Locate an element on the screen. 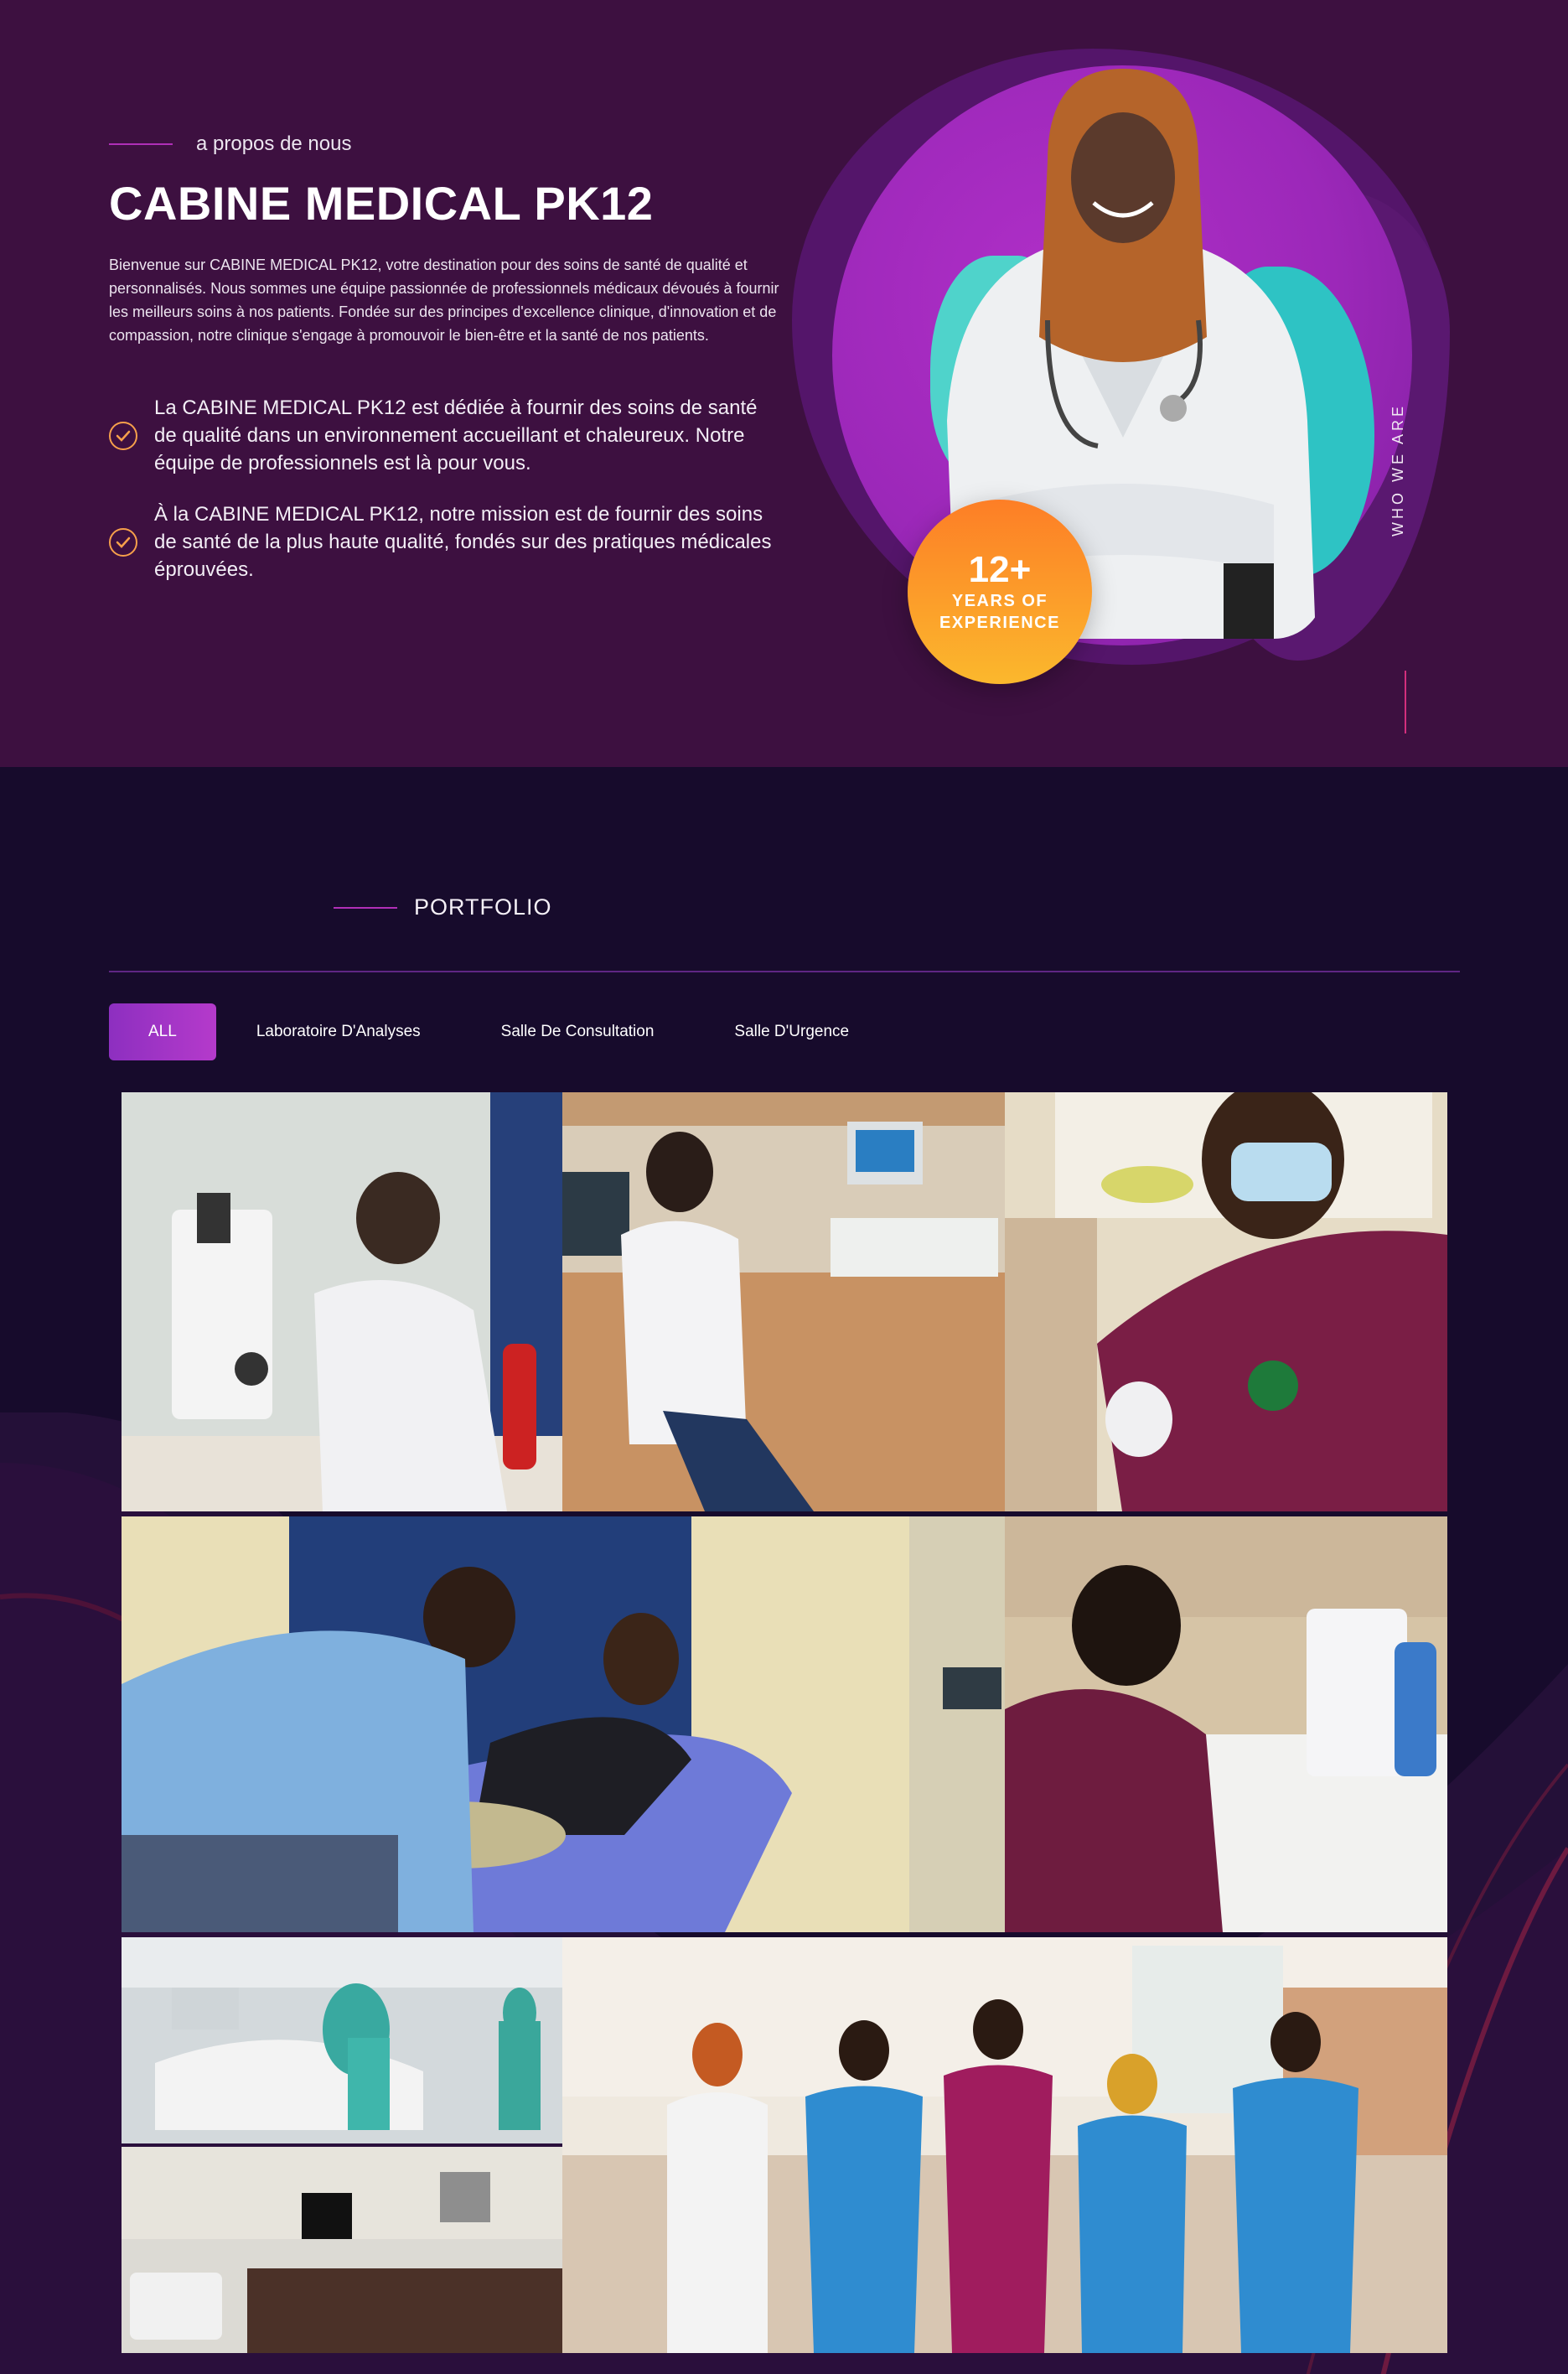 Image resolution: width=1568 pixels, height=2374 pixels. tab-all: ALL is located at coordinates (162, 1031).